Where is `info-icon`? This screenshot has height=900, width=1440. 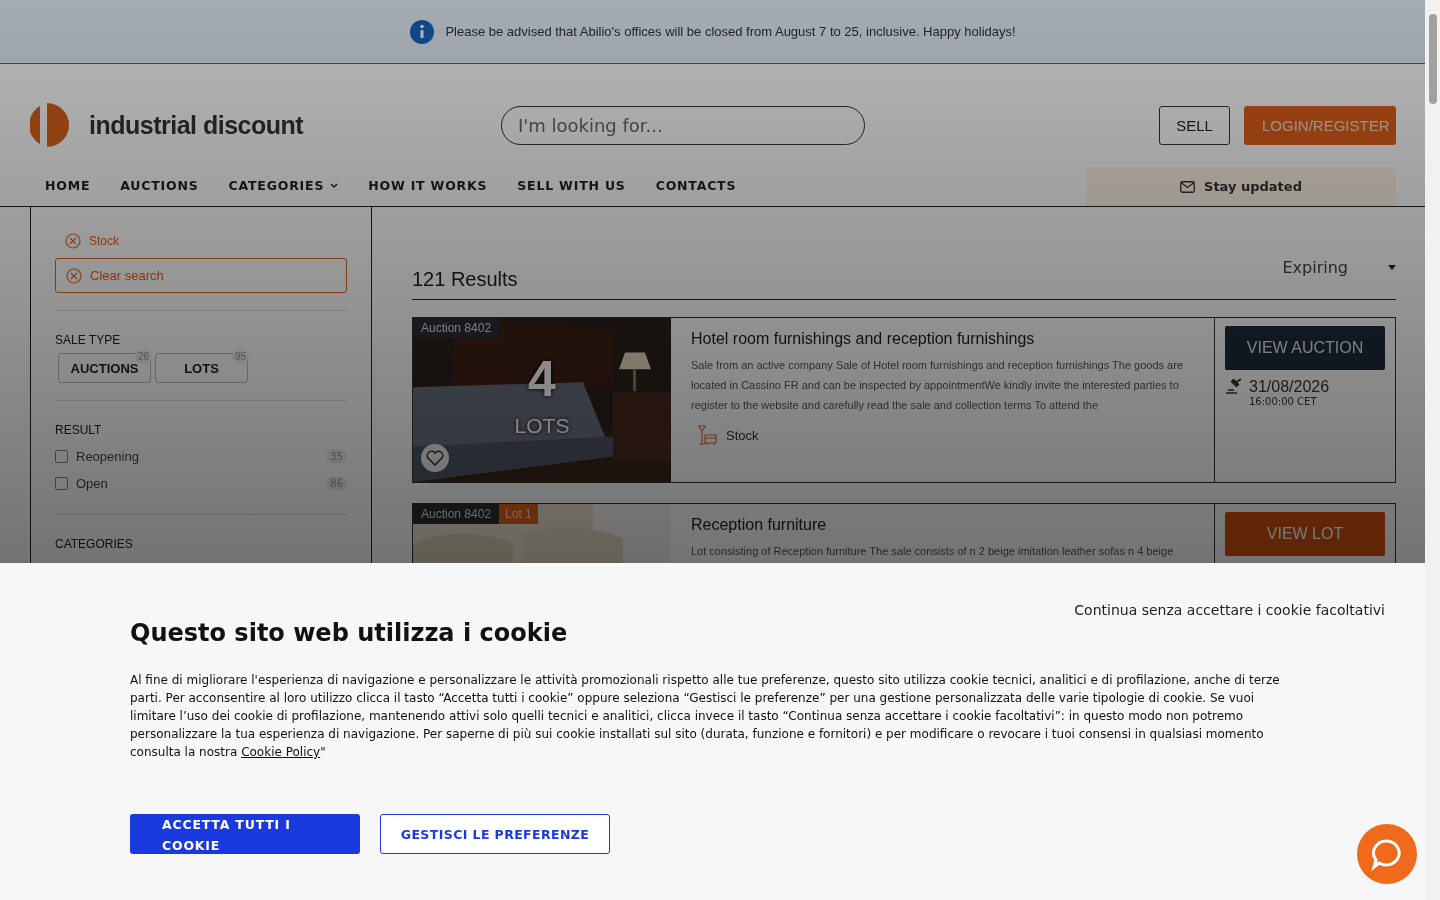
info-icon is located at coordinates (422, 31).